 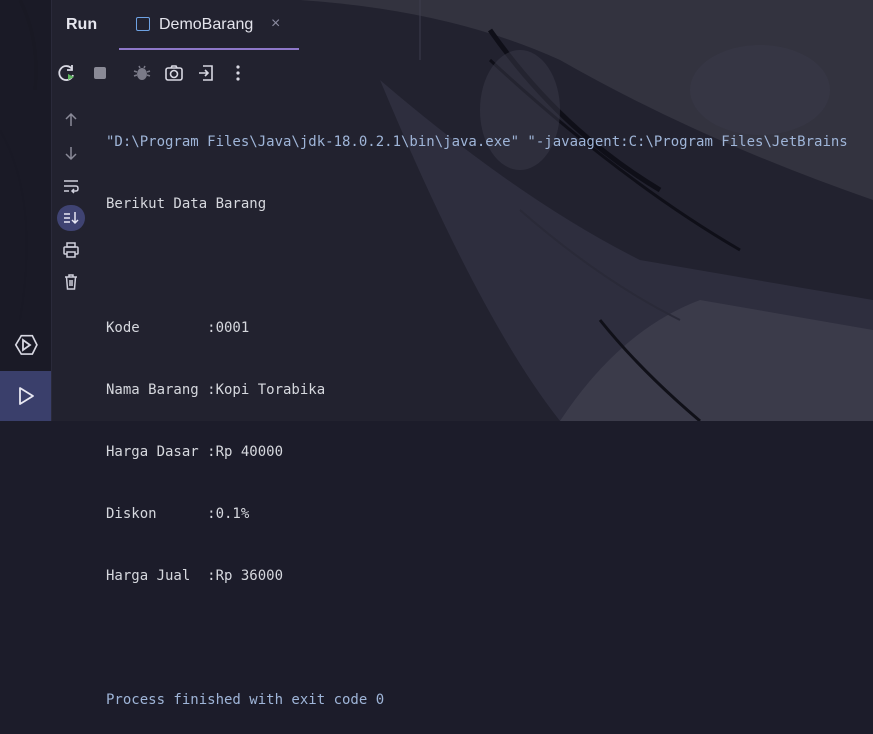 I want to click on services-button, so click(x=25, y=345).